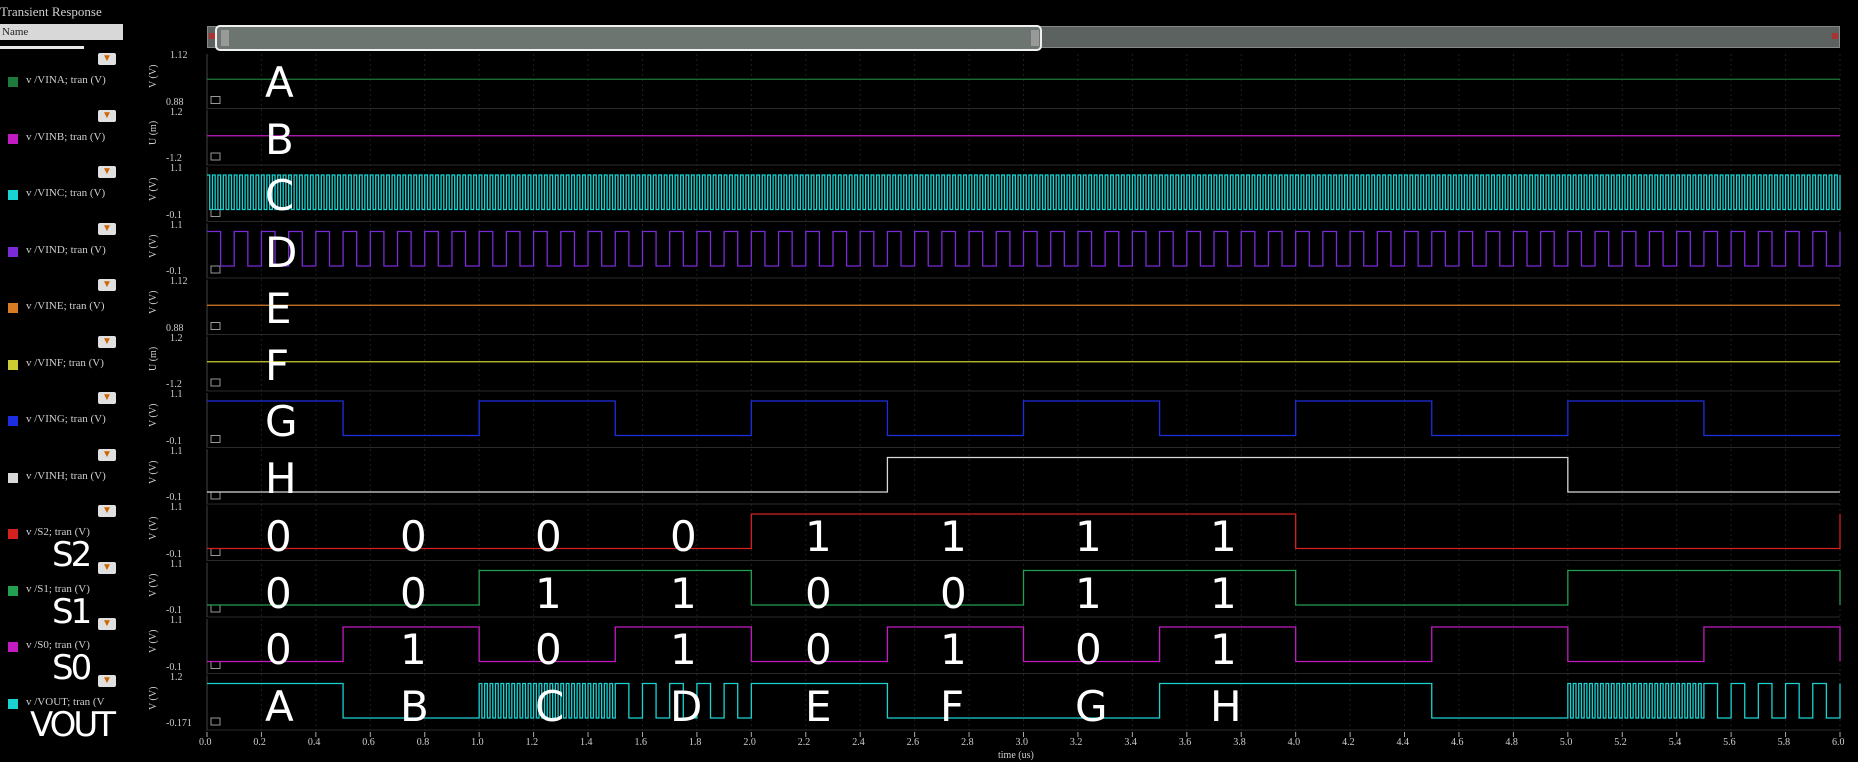 The width and height of the screenshot is (1858, 762). What do you see at coordinates (1784, 742) in the screenshot?
I see `x-tick-label: 5.8` at bounding box center [1784, 742].